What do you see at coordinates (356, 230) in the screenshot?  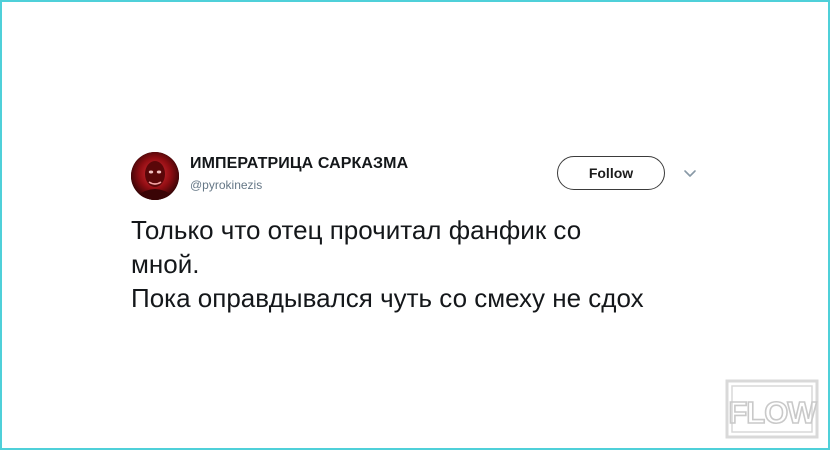 I see `tweet-line: Только что отец прочитал фанфик со` at bounding box center [356, 230].